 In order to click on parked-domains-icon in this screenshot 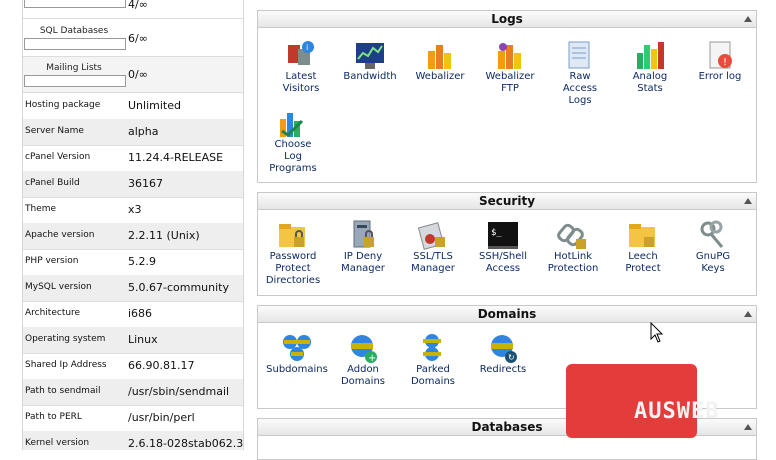, I will do `click(433, 348)`.